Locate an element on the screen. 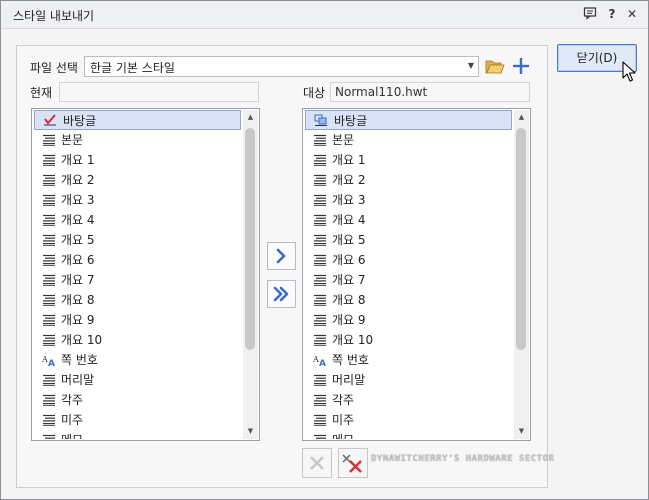  style-item-label: 개요 8 is located at coordinates (349, 300).